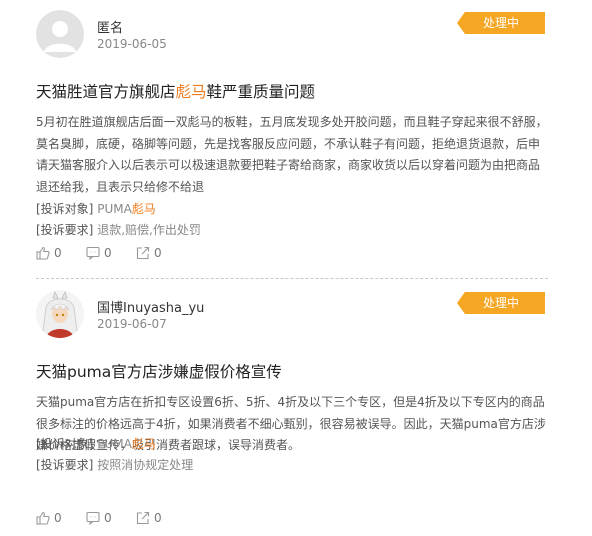 Image resolution: width=592 pixels, height=536 pixels. Describe the element at coordinates (132, 324) in the screenshot. I see `post-date: 2019-06-07` at that location.